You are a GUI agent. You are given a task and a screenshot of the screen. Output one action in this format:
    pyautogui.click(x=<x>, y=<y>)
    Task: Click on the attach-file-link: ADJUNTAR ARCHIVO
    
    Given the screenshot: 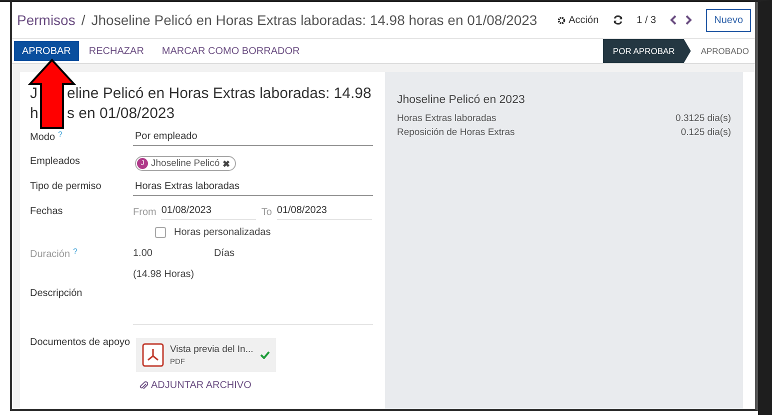 What is the action you would take?
    pyautogui.click(x=256, y=385)
    